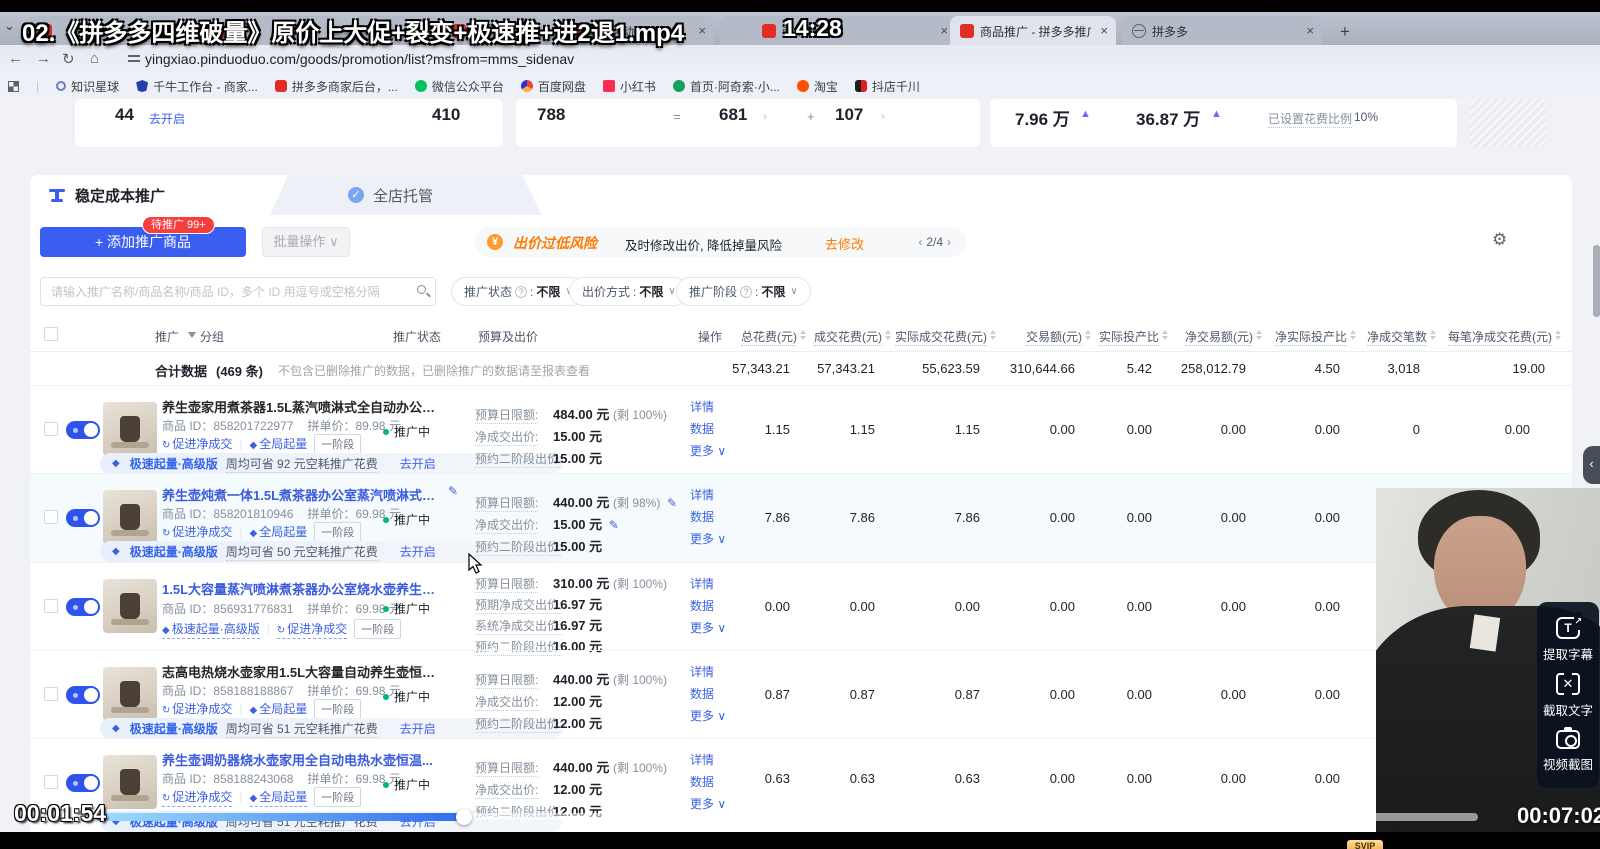 This screenshot has height=849, width=1600. Describe the element at coordinates (629, 86) in the screenshot. I see `bookmark: 小红书` at that location.